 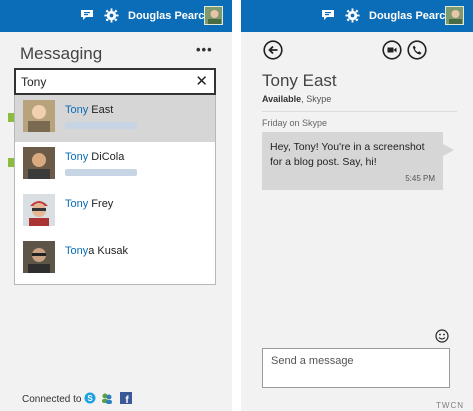 I want to click on list-item: Tony DiCola, so click(x=115, y=165).